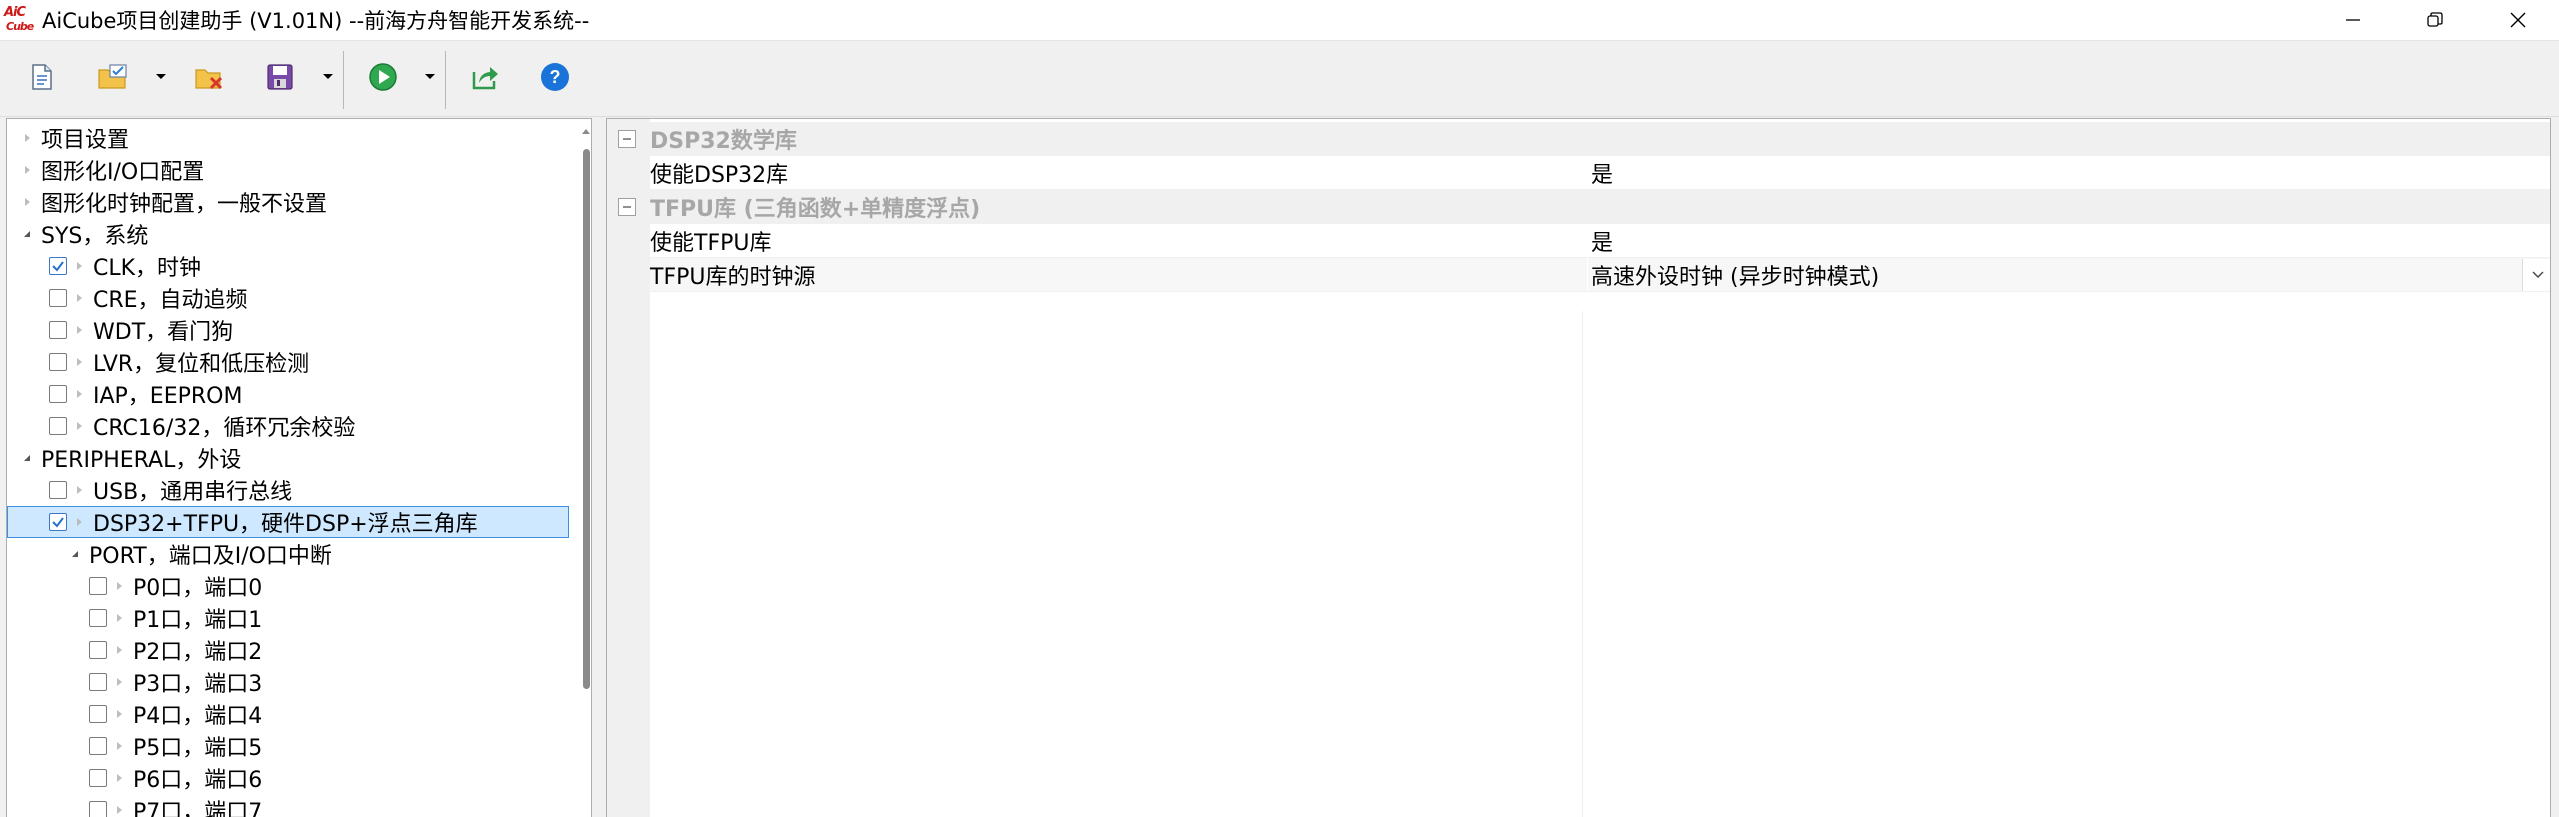 The width and height of the screenshot is (2559, 817). What do you see at coordinates (175, 682) in the screenshot?
I see `tree-item: P3口，端口3` at bounding box center [175, 682].